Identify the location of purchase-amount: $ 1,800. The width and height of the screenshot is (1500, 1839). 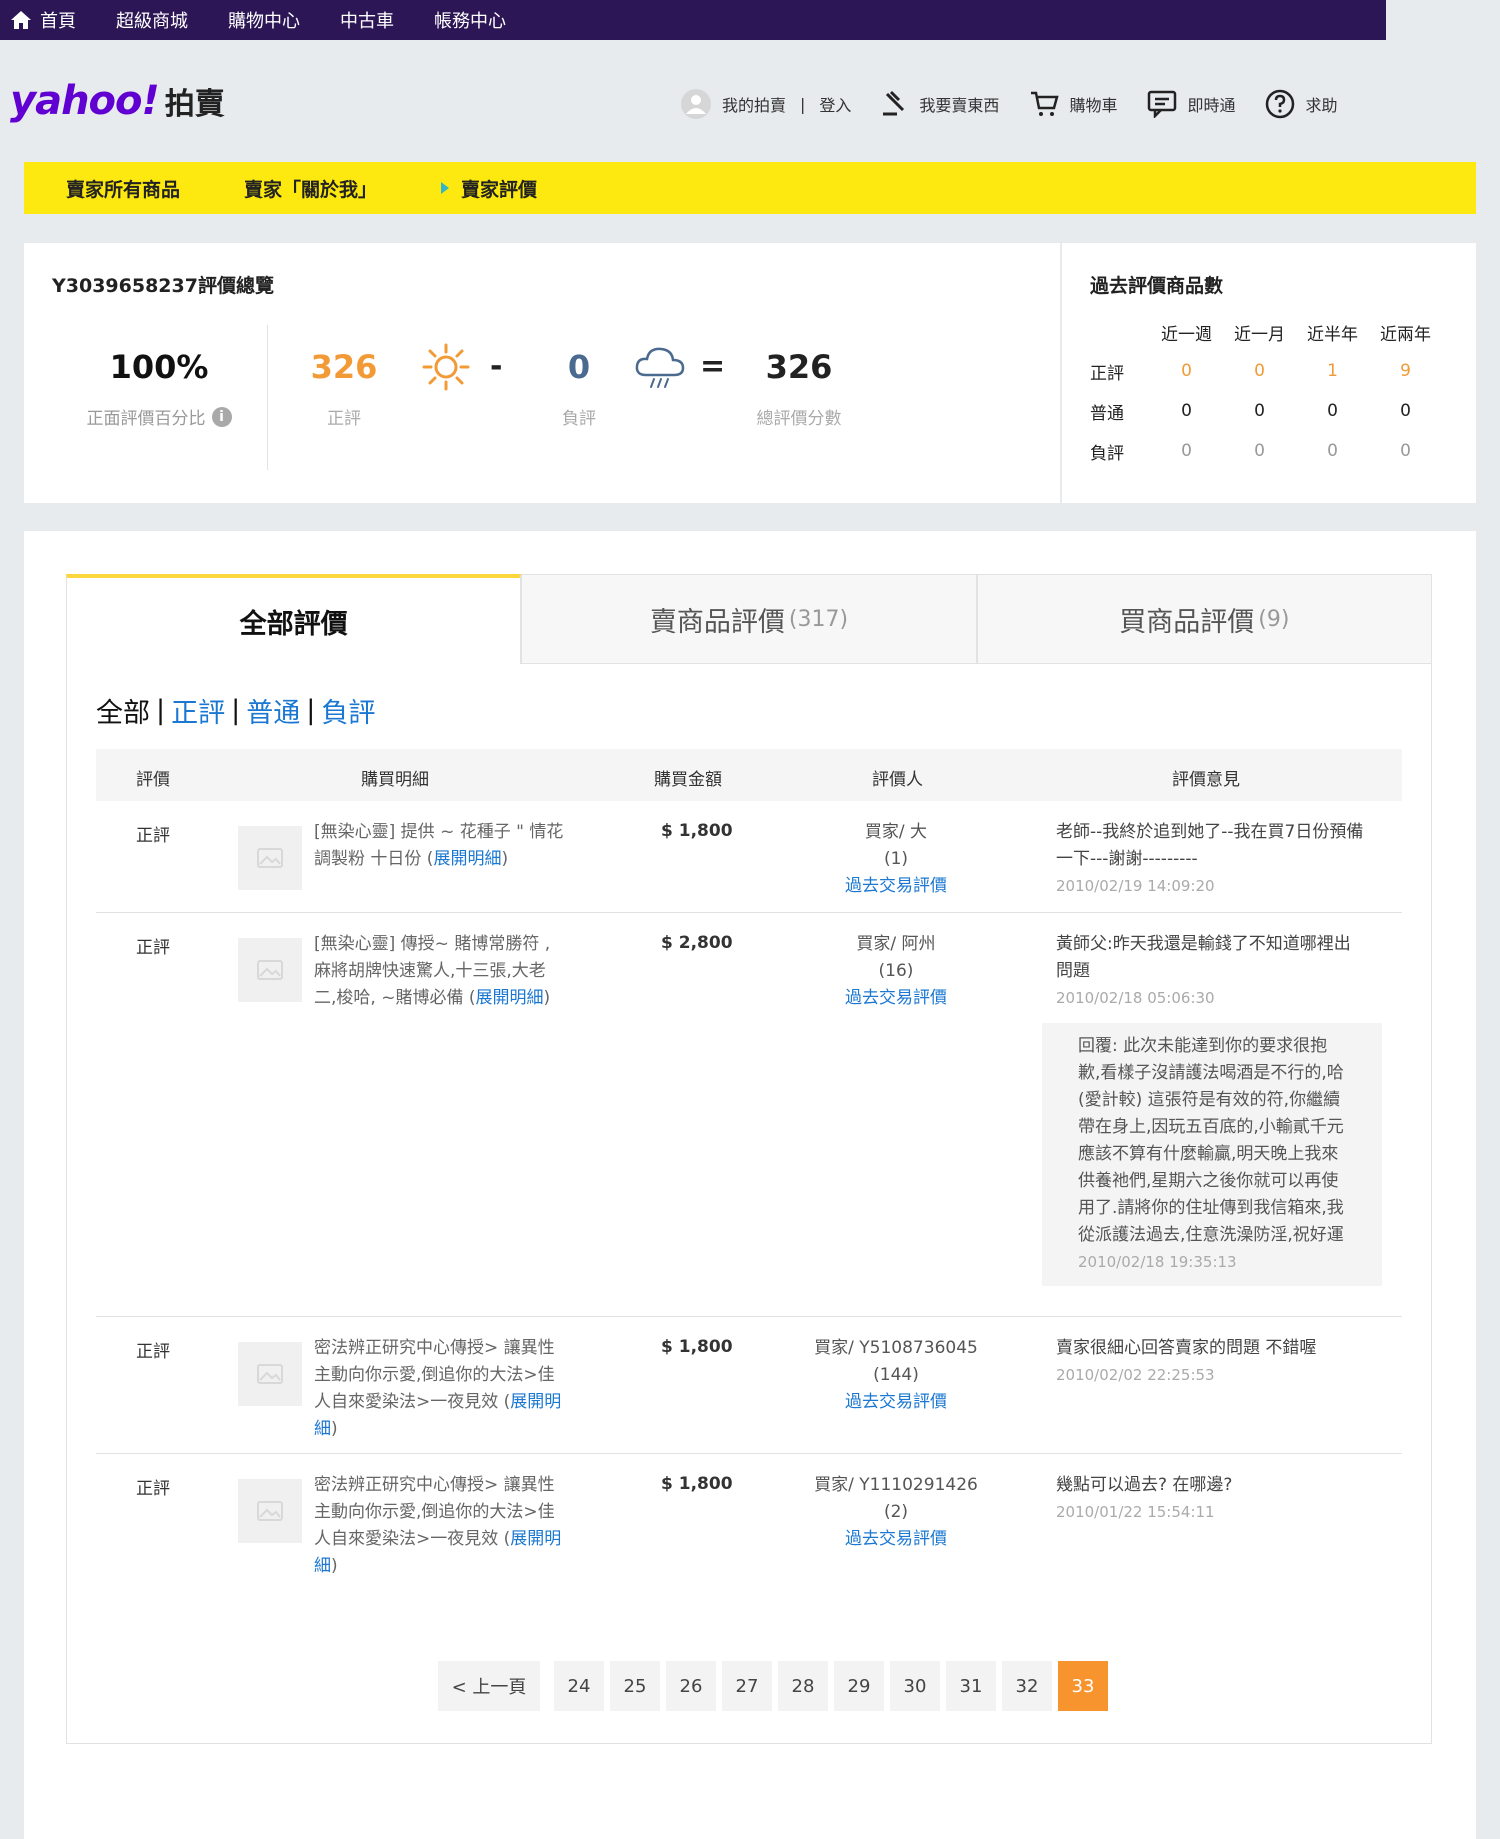
(697, 1347).